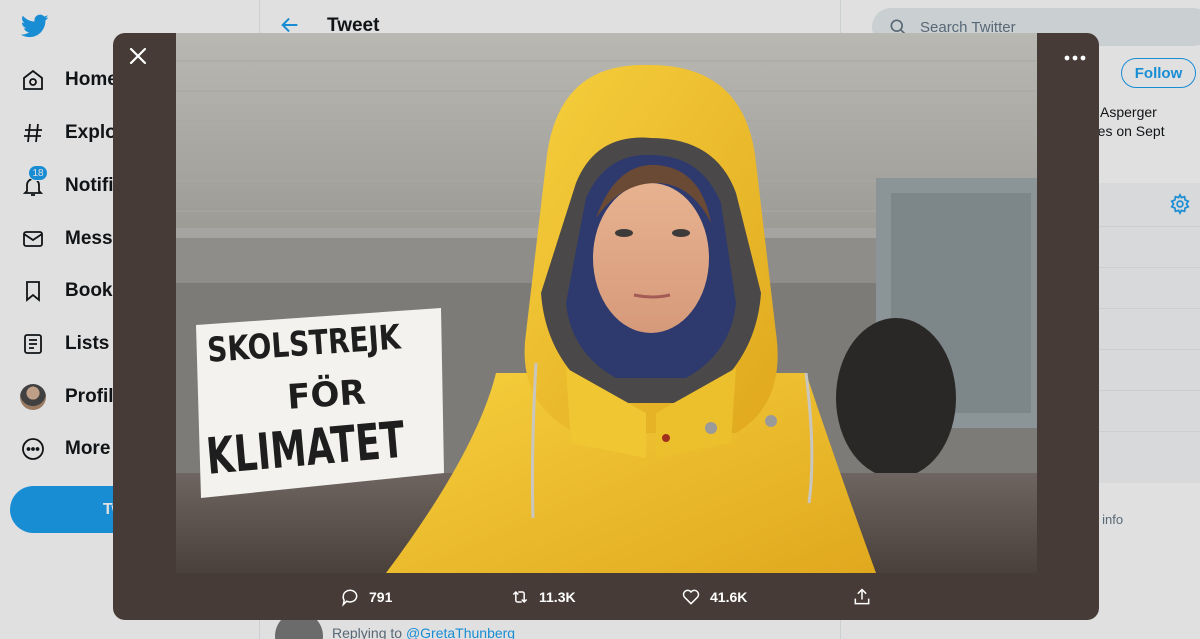 Image resolution: width=1200 pixels, height=639 pixels. What do you see at coordinates (520, 597) in the screenshot?
I see `retweet-icon` at bounding box center [520, 597].